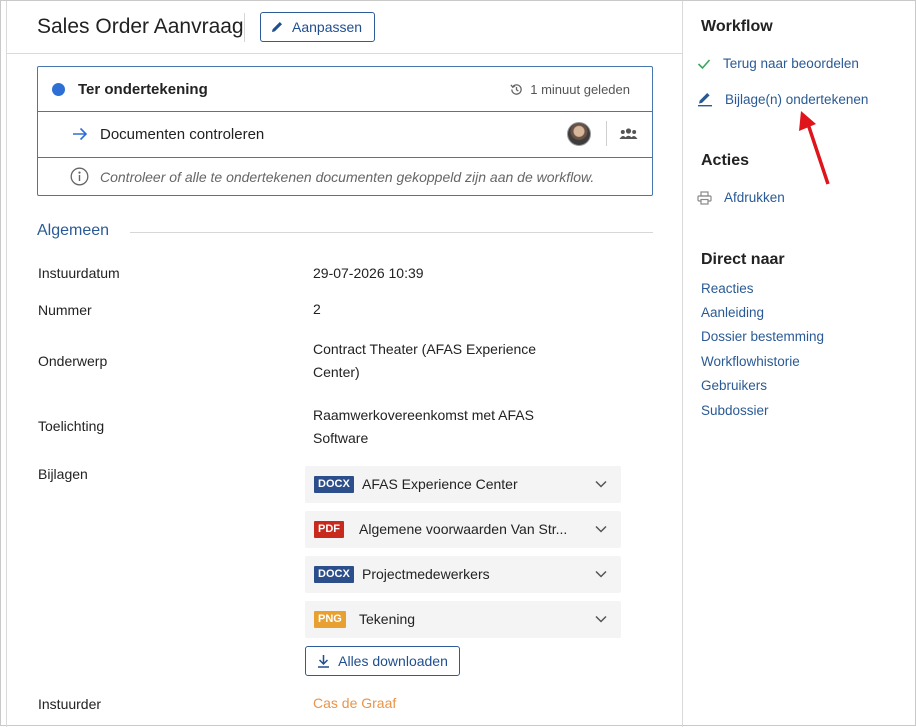  I want to click on field-value-toelichting: Raamwerkovereenkomst met AFAS Software, so click(423, 426).